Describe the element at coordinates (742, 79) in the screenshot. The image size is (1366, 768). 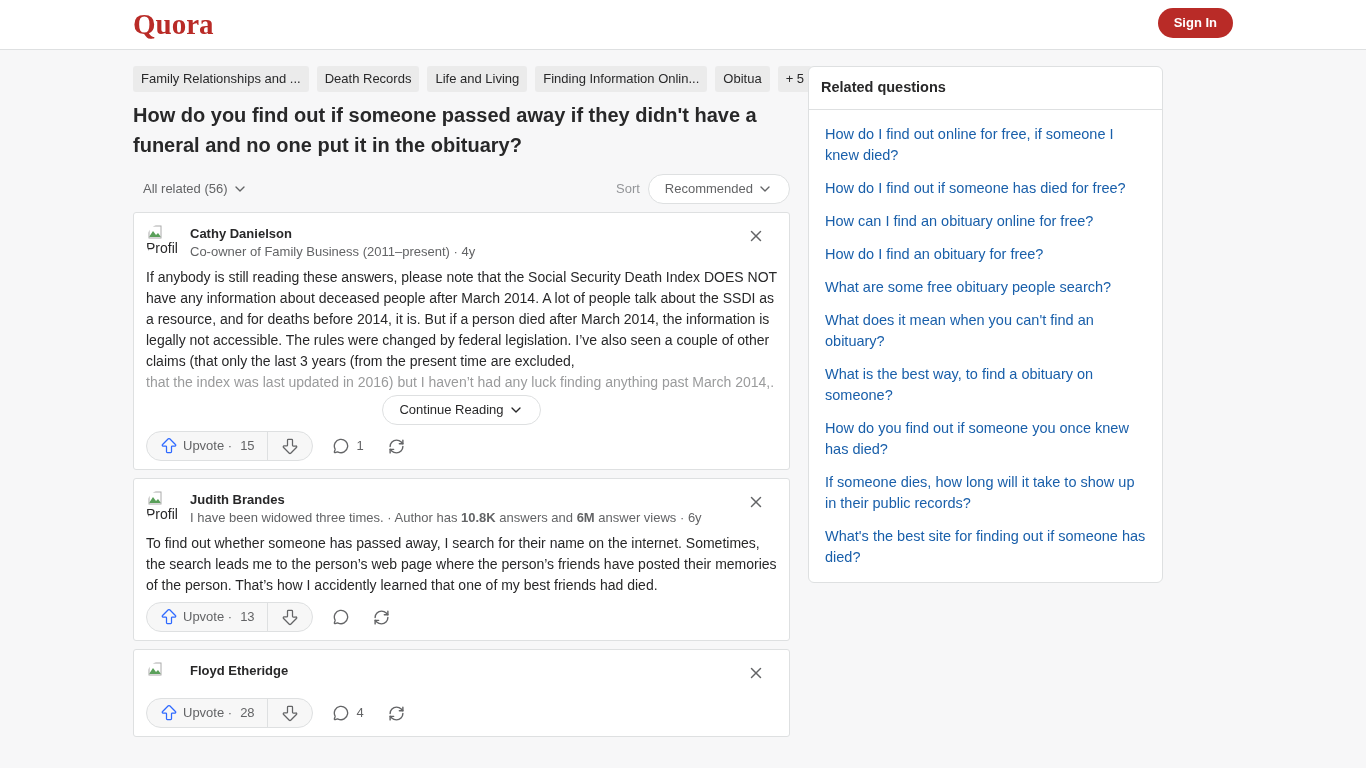
I see `topic-tag: Obitua` at that location.